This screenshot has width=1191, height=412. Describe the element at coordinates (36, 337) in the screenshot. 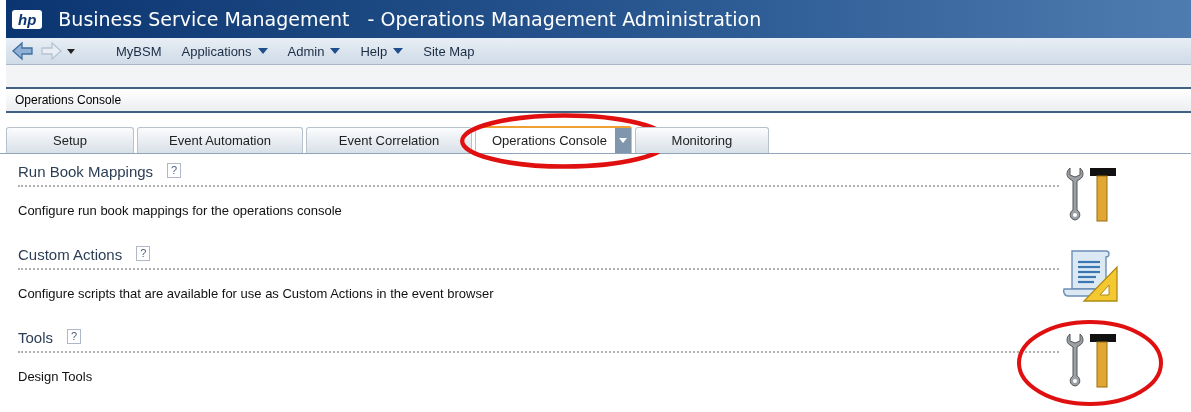

I see `section-title: Tools` at that location.